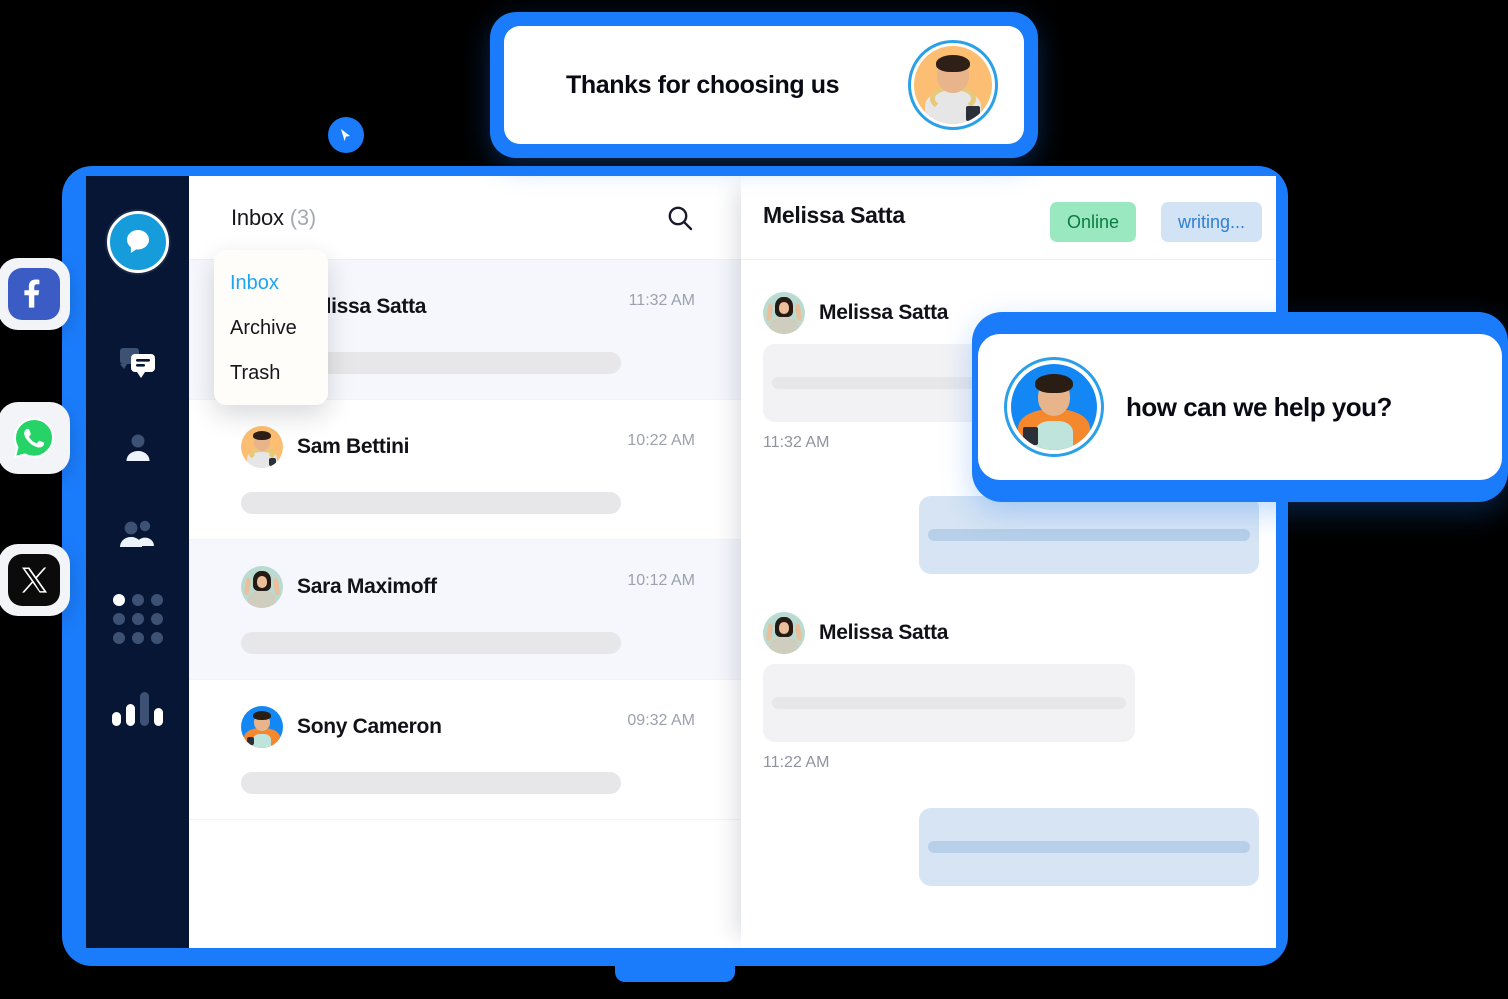  I want to click on help-card-inner: how can we help you?, so click(1240, 407).